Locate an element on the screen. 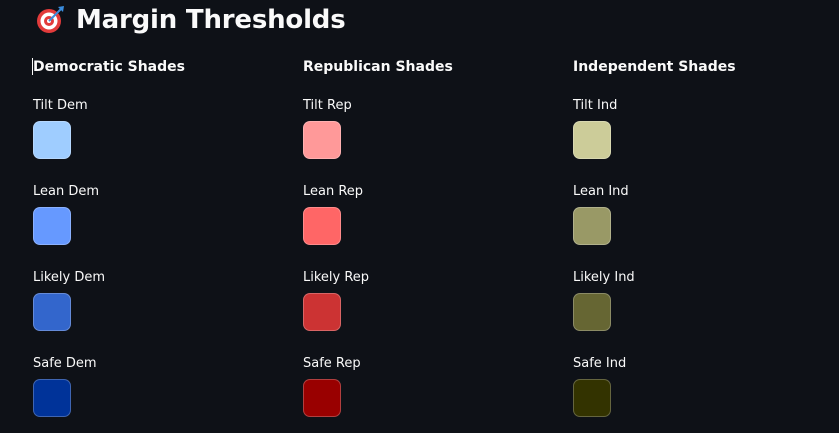 The width and height of the screenshot is (839, 433). shade-label: Tilt Rep is located at coordinates (327, 105).